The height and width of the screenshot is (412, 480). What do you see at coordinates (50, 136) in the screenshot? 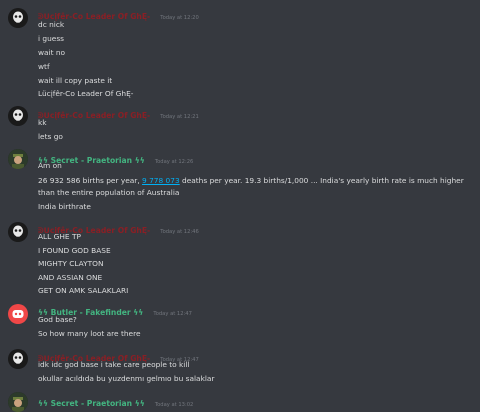
I see `message-text: lets go` at bounding box center [50, 136].